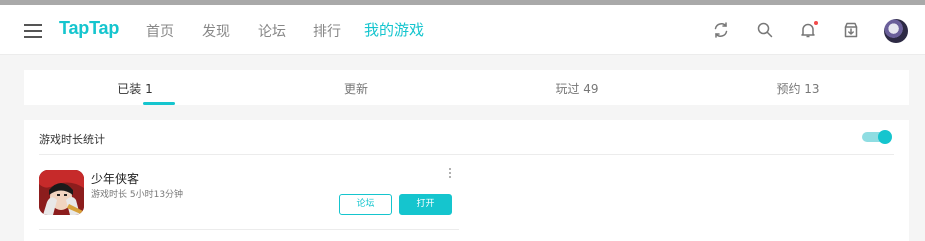  Describe the element at coordinates (356, 88) in the screenshot. I see `tab-updates: 更新` at that location.